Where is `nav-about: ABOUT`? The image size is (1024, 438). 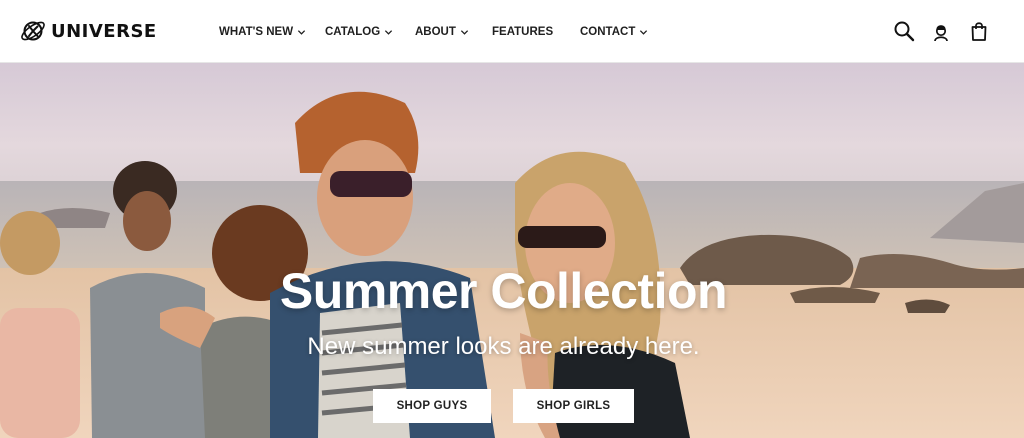
nav-about: ABOUT is located at coordinates (442, 32).